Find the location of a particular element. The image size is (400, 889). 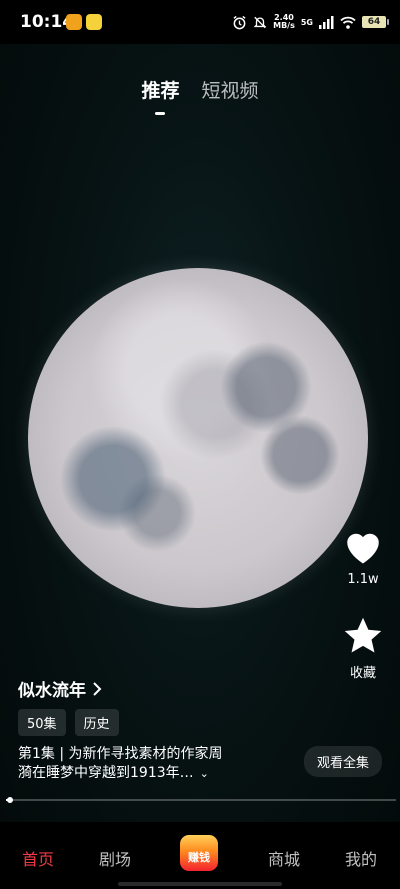

network-type: 5G is located at coordinates (306, 22).